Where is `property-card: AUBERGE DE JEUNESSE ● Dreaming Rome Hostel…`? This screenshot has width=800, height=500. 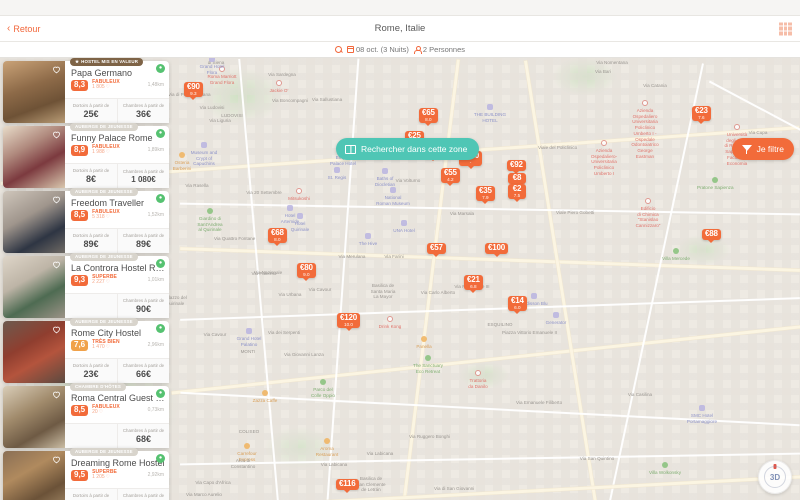
property-card: AUBERGE DE JEUNESSE ● Dreaming Rome Hostel… is located at coordinates (86, 474).